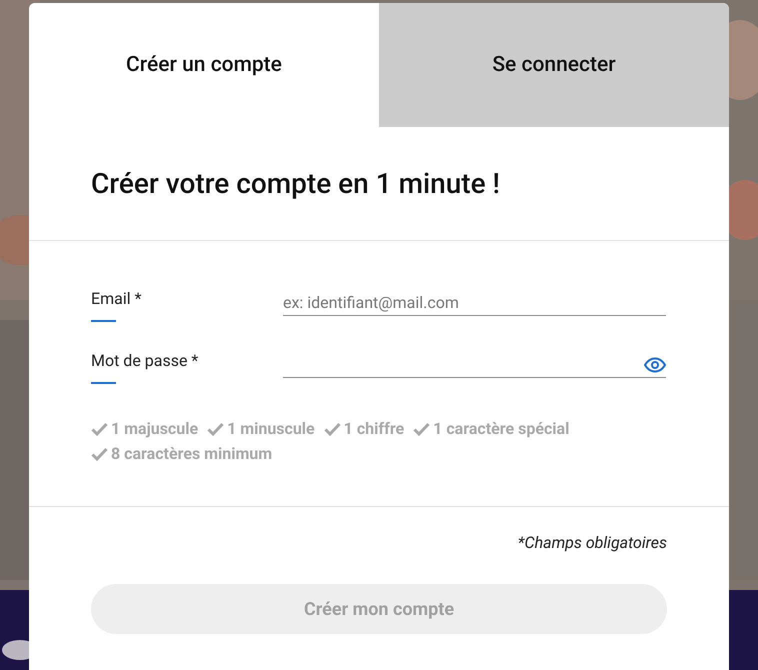 This screenshot has height=670, width=758. What do you see at coordinates (144, 360) in the screenshot?
I see `field-label: Mot de passe *` at bounding box center [144, 360].